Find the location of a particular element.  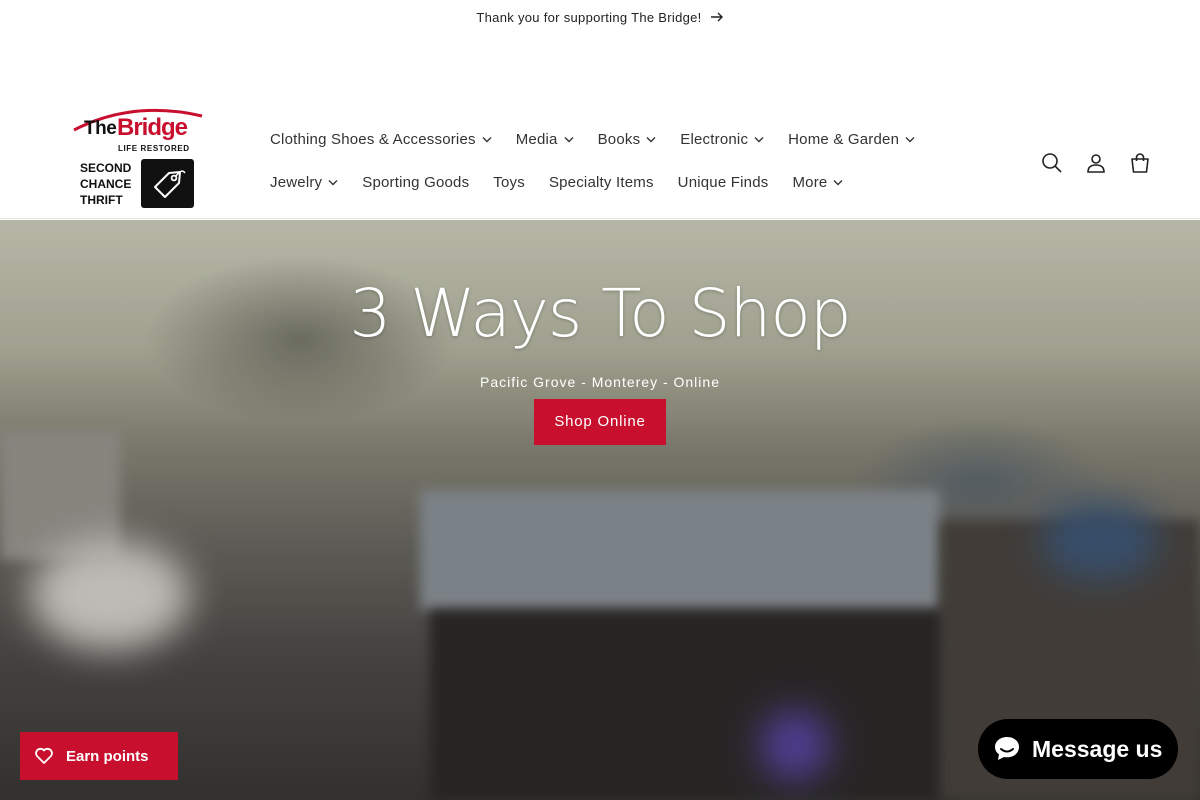

cart-icon is located at coordinates (1140, 163).